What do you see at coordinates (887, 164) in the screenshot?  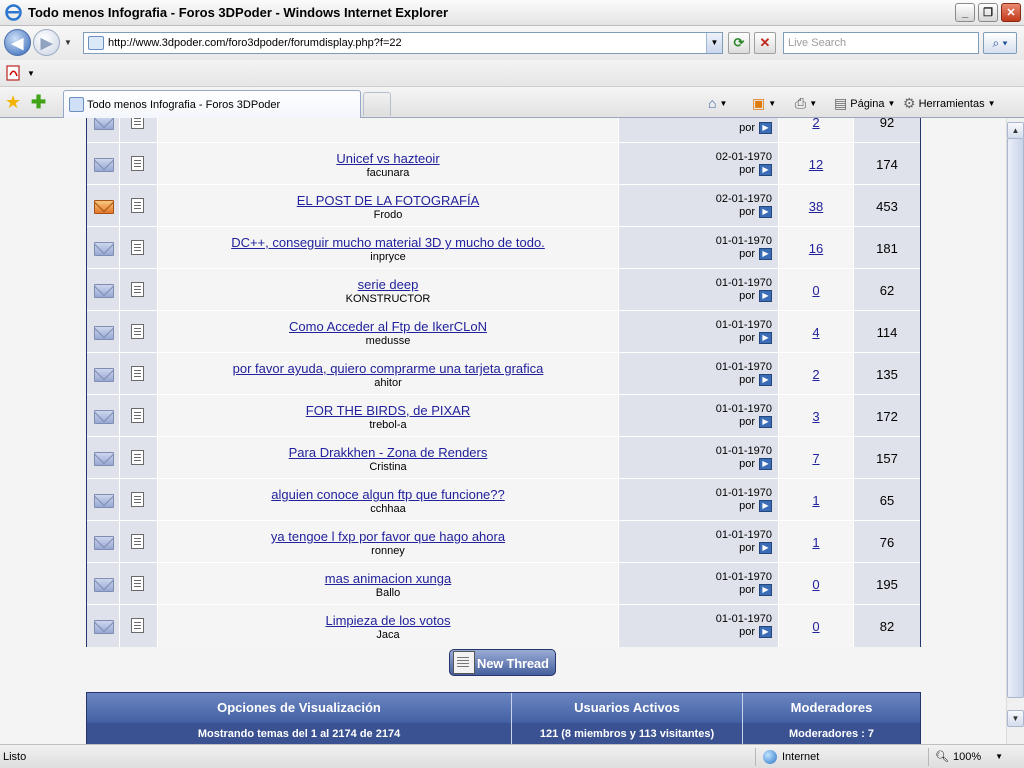 I see `views-cell: 174` at bounding box center [887, 164].